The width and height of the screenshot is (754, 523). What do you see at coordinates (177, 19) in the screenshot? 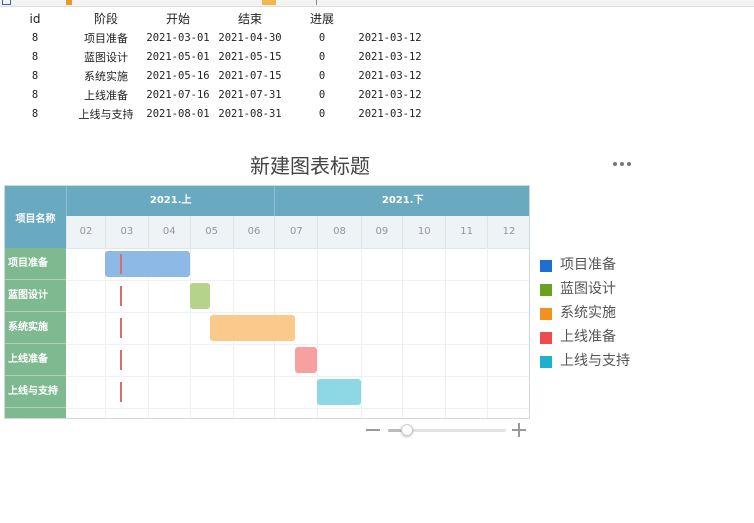
I see `header-start: 开始` at bounding box center [177, 19].